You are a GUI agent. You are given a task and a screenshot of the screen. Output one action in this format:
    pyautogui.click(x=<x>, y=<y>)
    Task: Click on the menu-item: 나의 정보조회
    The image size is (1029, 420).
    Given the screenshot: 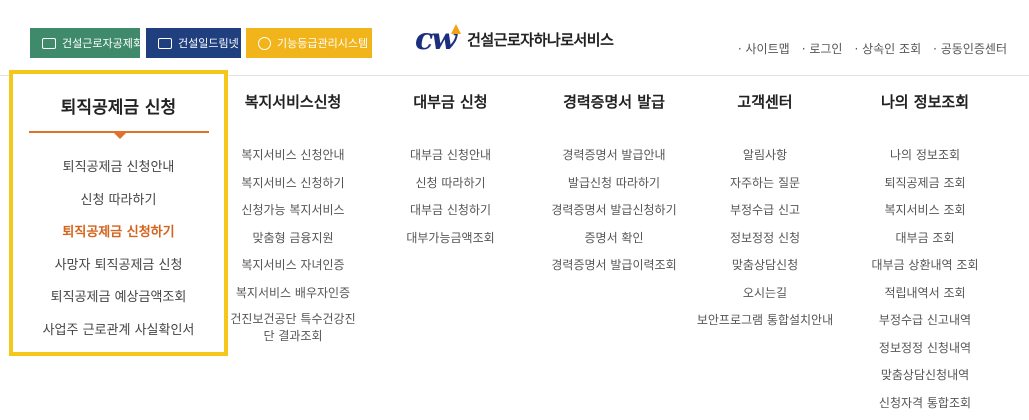 What is the action you would take?
    pyautogui.click(x=925, y=156)
    